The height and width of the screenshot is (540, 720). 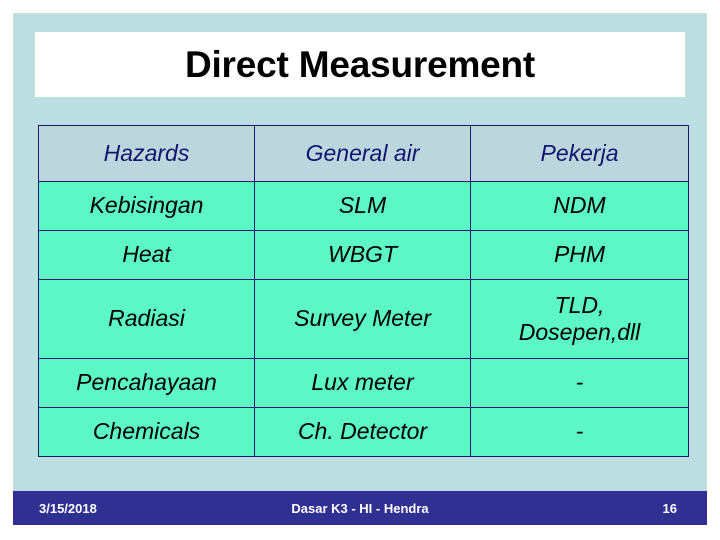 What do you see at coordinates (146, 206) in the screenshot?
I see `cell-hazard: Kebisingan` at bounding box center [146, 206].